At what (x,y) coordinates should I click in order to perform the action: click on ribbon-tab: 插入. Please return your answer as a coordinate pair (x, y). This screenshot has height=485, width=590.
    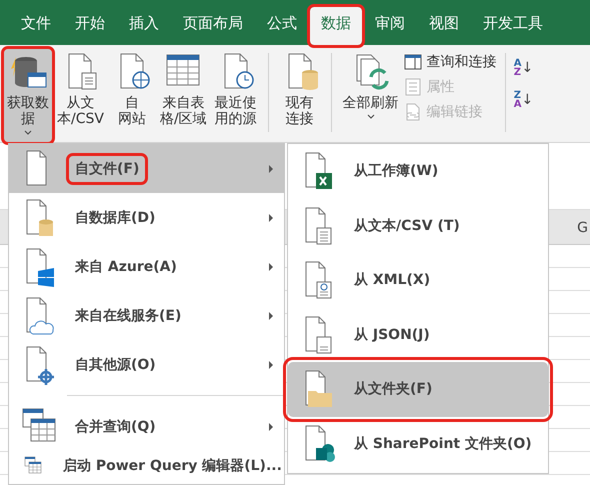
    Looking at the image, I should click on (144, 26).